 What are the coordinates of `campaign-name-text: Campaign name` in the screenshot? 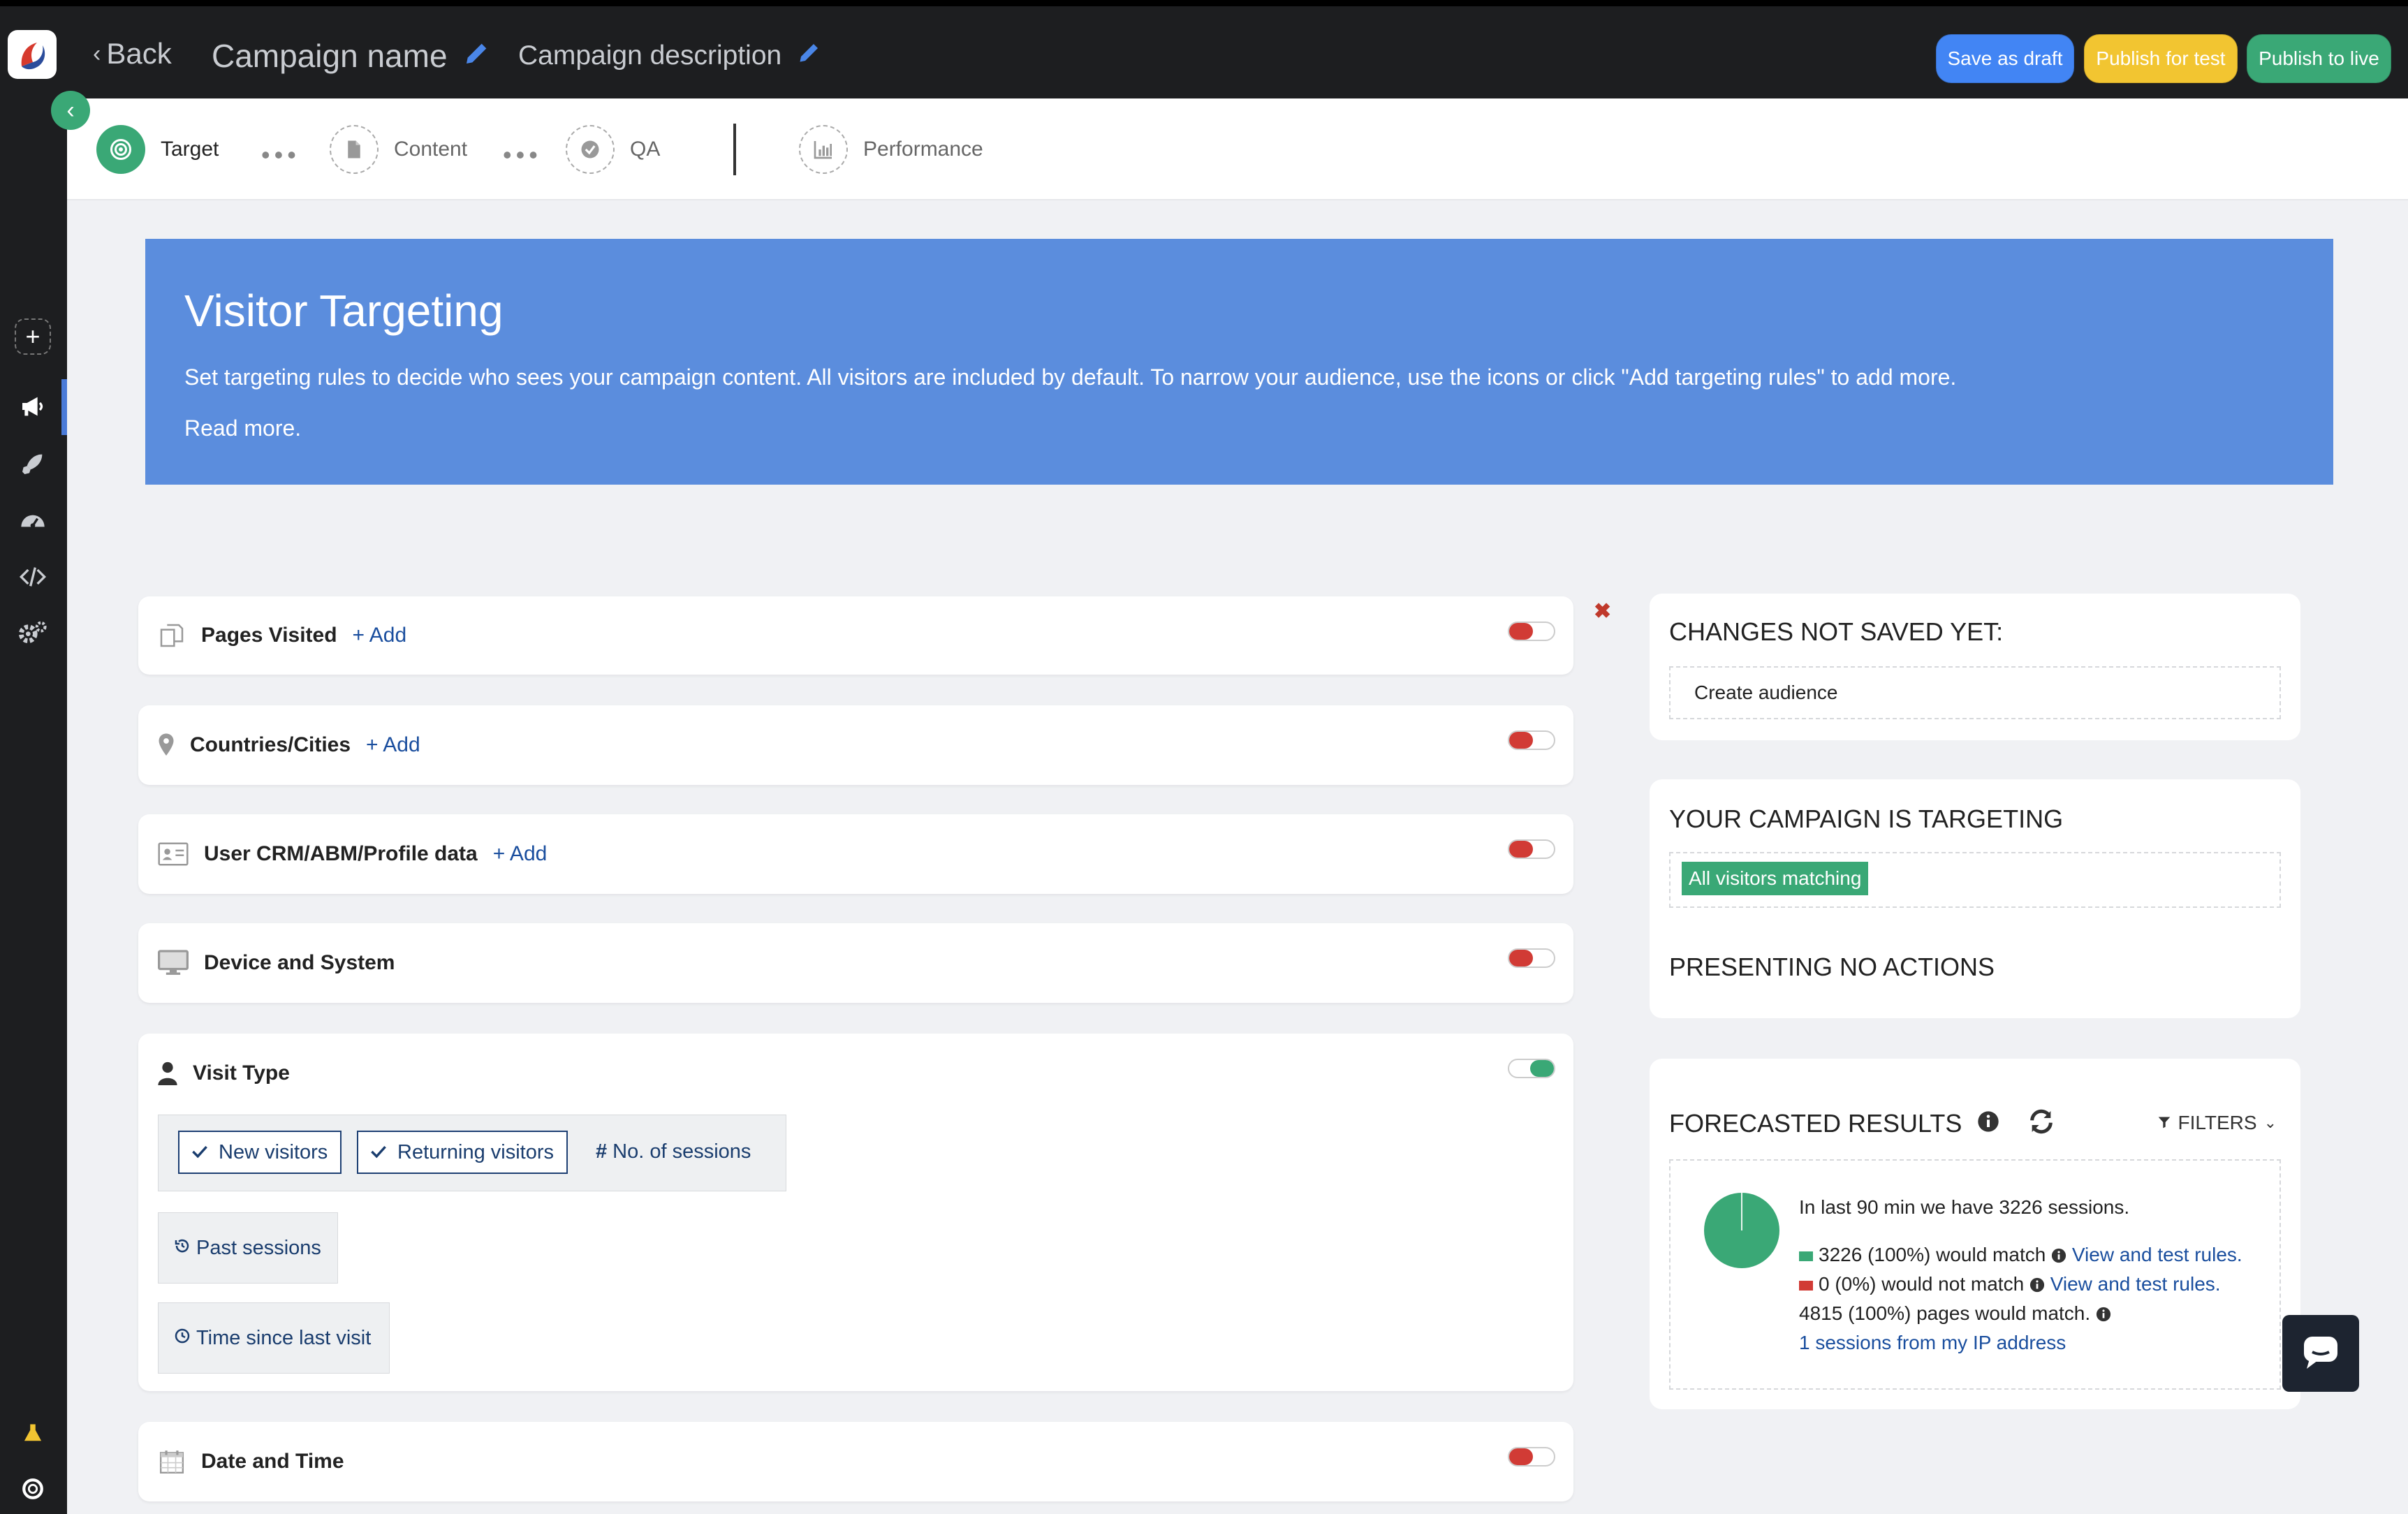 It's located at (330, 56).